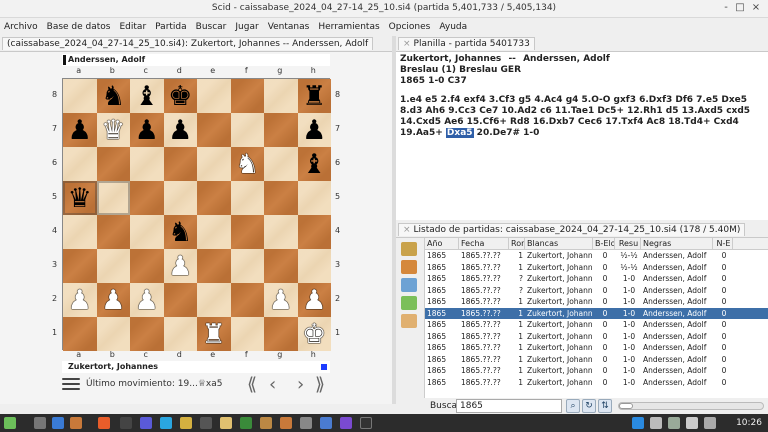 This screenshot has height=432, width=768. What do you see at coordinates (409, 267) in the screenshot?
I see `search-icon` at bounding box center [409, 267].